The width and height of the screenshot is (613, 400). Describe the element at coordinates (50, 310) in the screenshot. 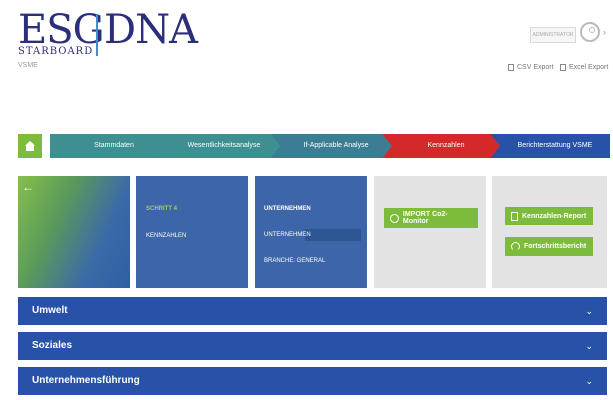

I see `accordion-label: Umwelt` at that location.